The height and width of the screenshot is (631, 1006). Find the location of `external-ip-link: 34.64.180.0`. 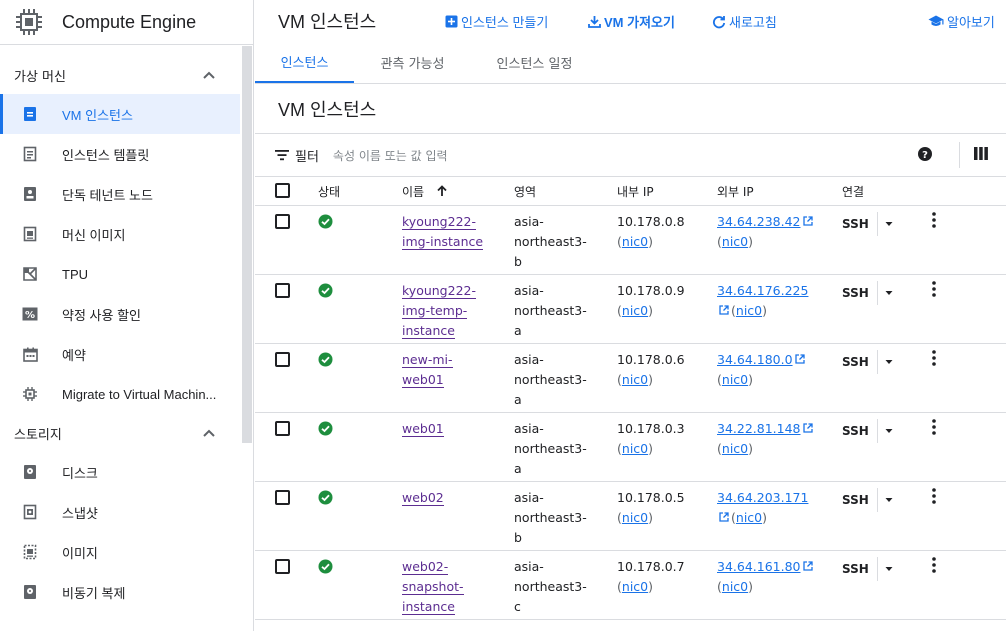

external-ip-link: 34.64.180.0 is located at coordinates (755, 359).